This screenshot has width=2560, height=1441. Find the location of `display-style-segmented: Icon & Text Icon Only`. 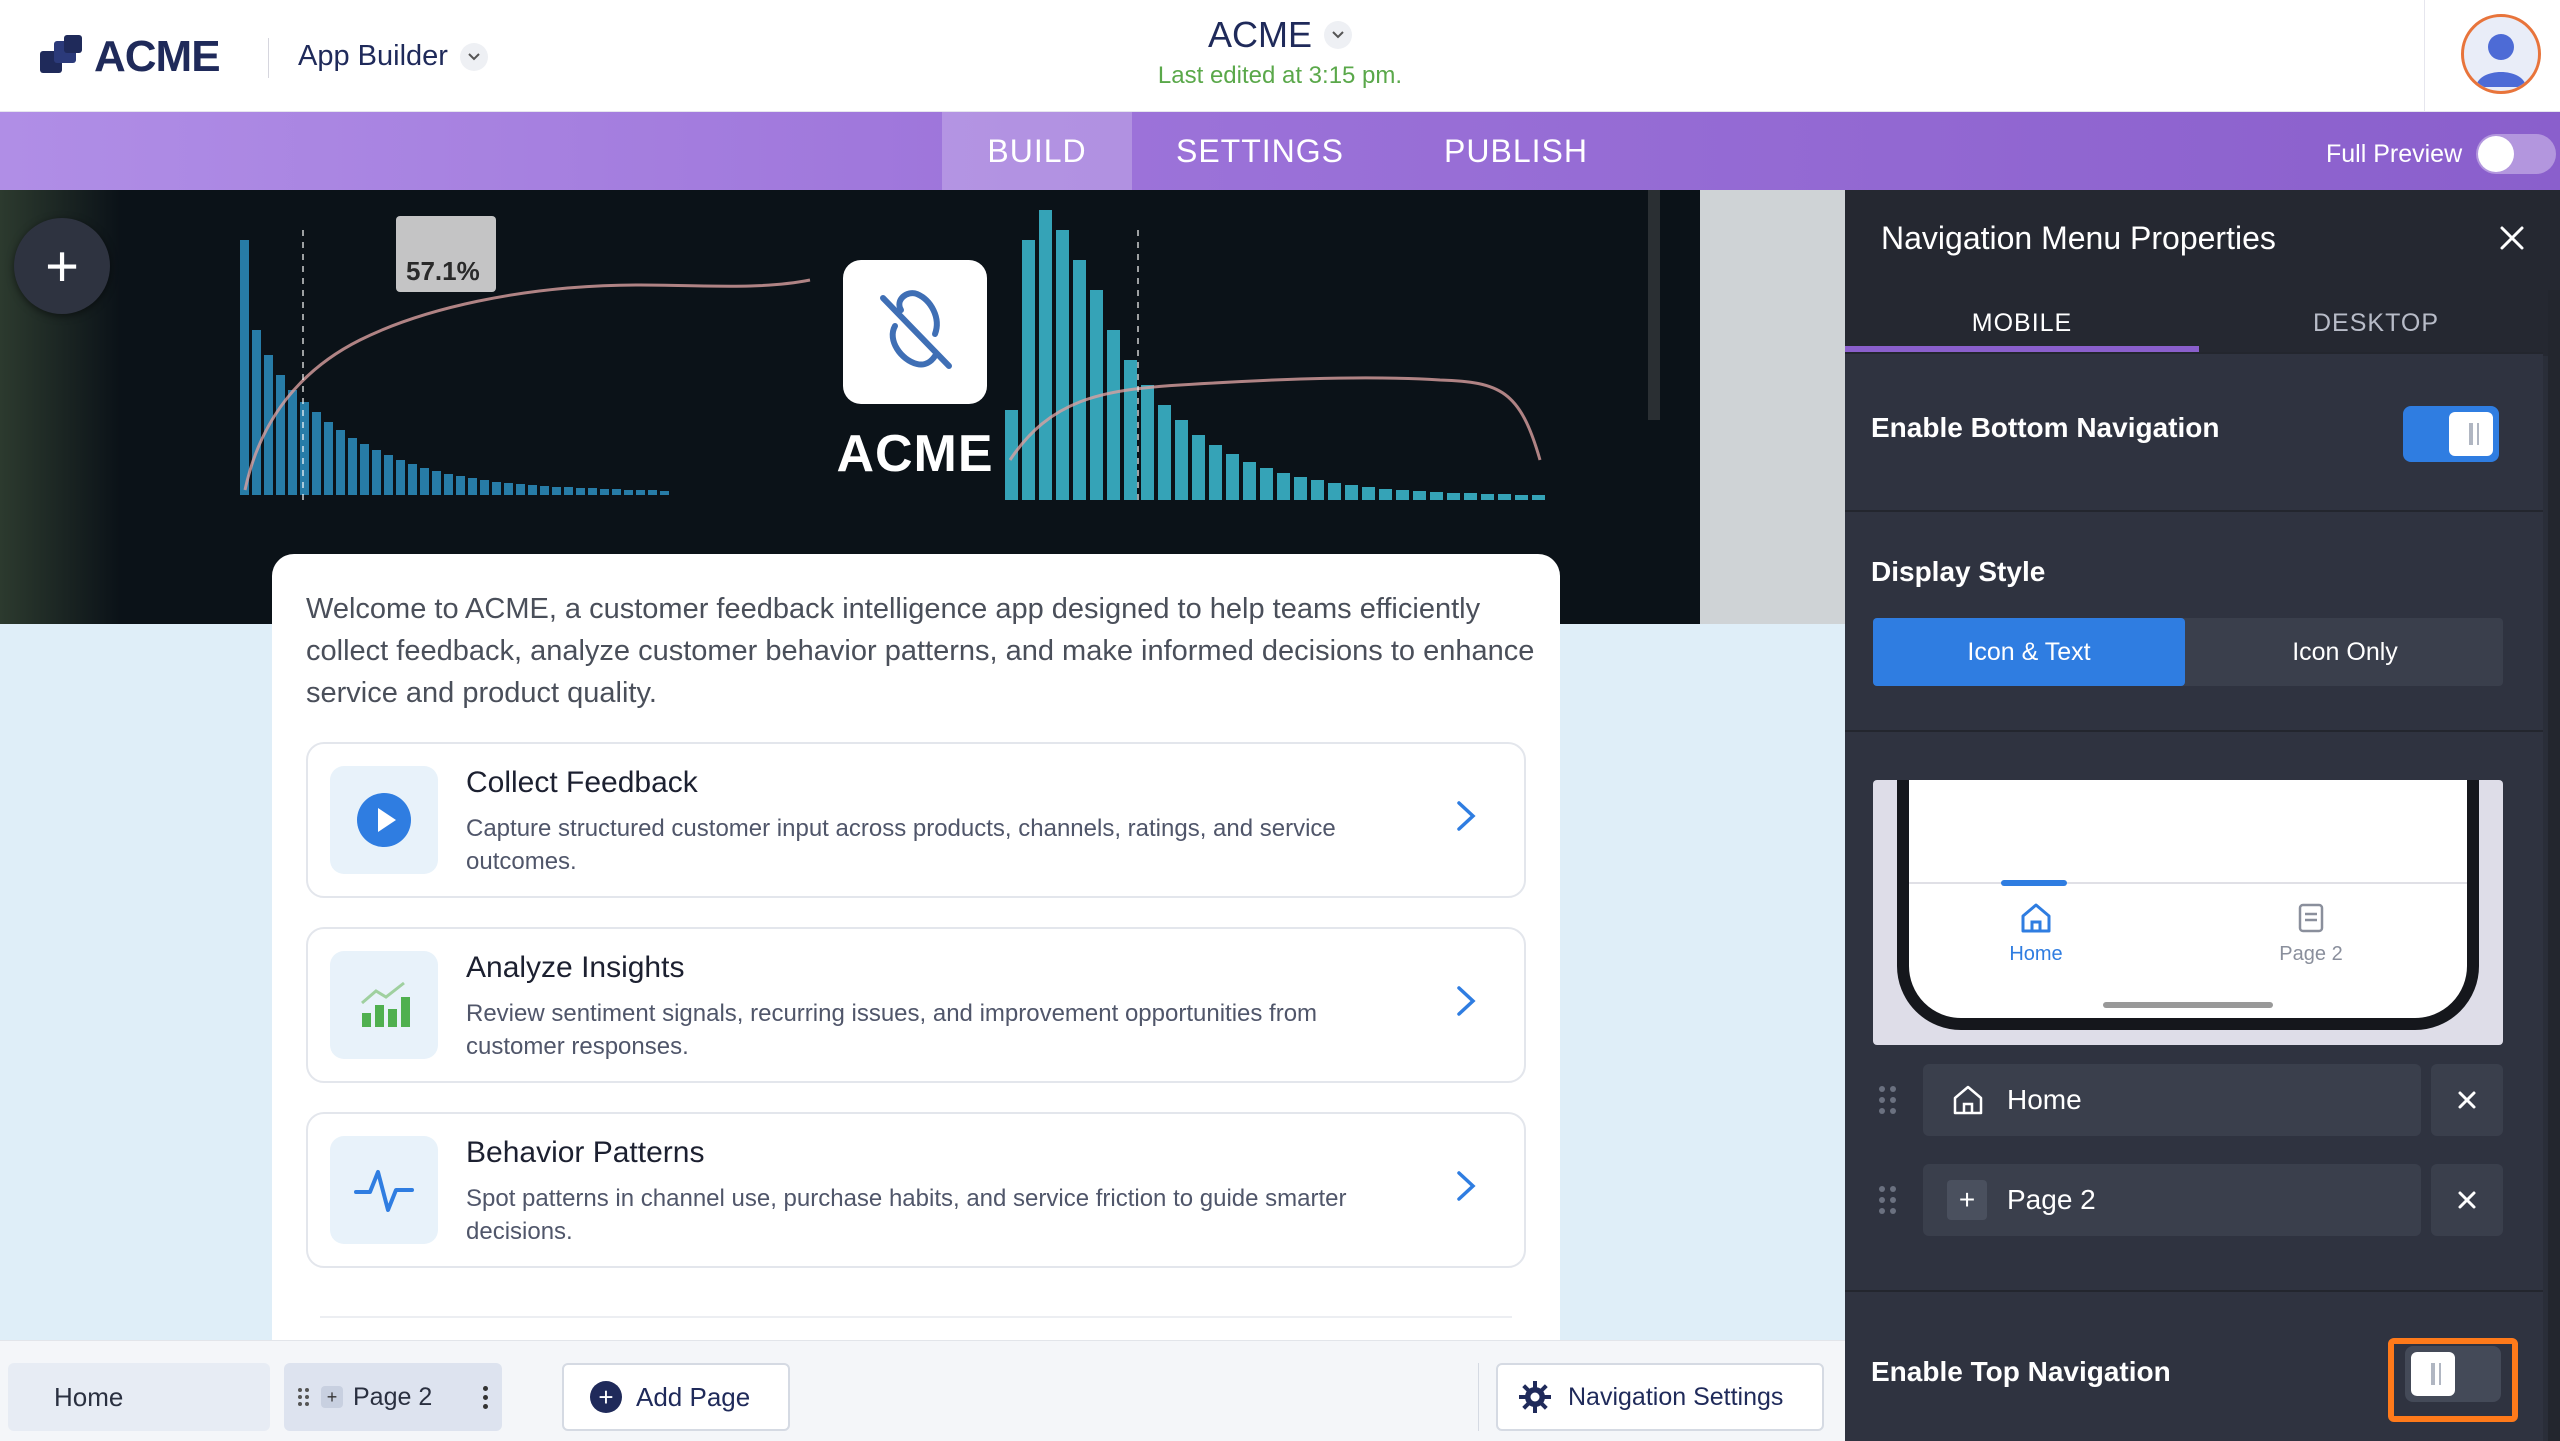

display-style-segmented: Icon & Text Icon Only is located at coordinates (2188, 652).